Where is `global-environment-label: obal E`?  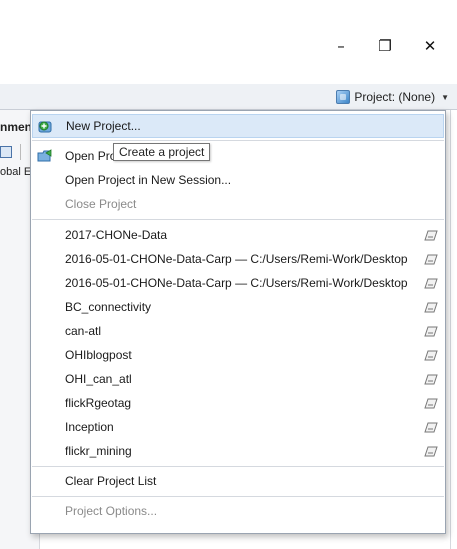
global-environment-label: obal E is located at coordinates (16, 172).